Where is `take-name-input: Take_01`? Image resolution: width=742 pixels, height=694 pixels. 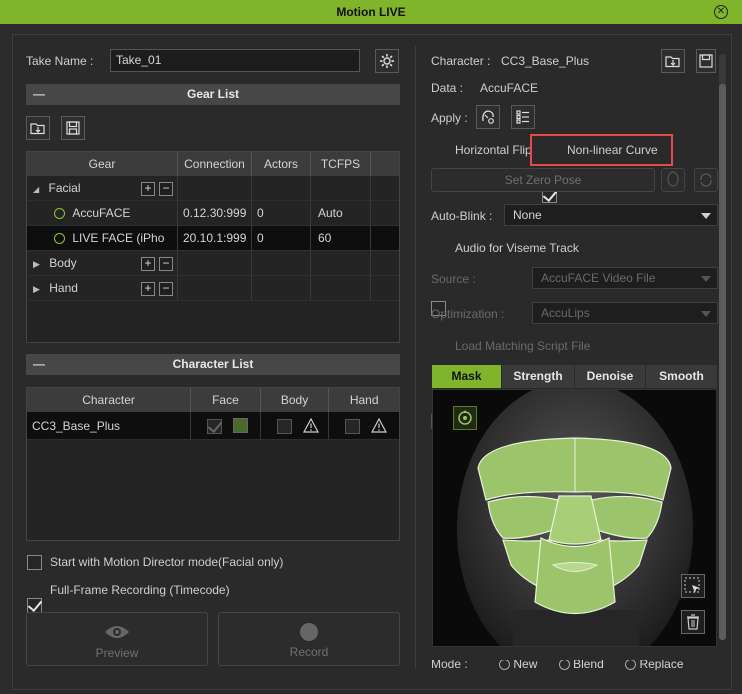
take-name-input: Take_01 is located at coordinates (235, 60).